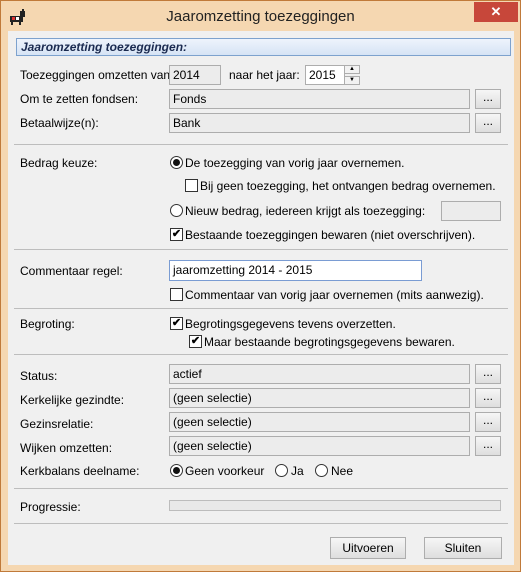 This screenshot has height=572, width=521. I want to click on convert-to-label: naar het jaar:, so click(264, 75).